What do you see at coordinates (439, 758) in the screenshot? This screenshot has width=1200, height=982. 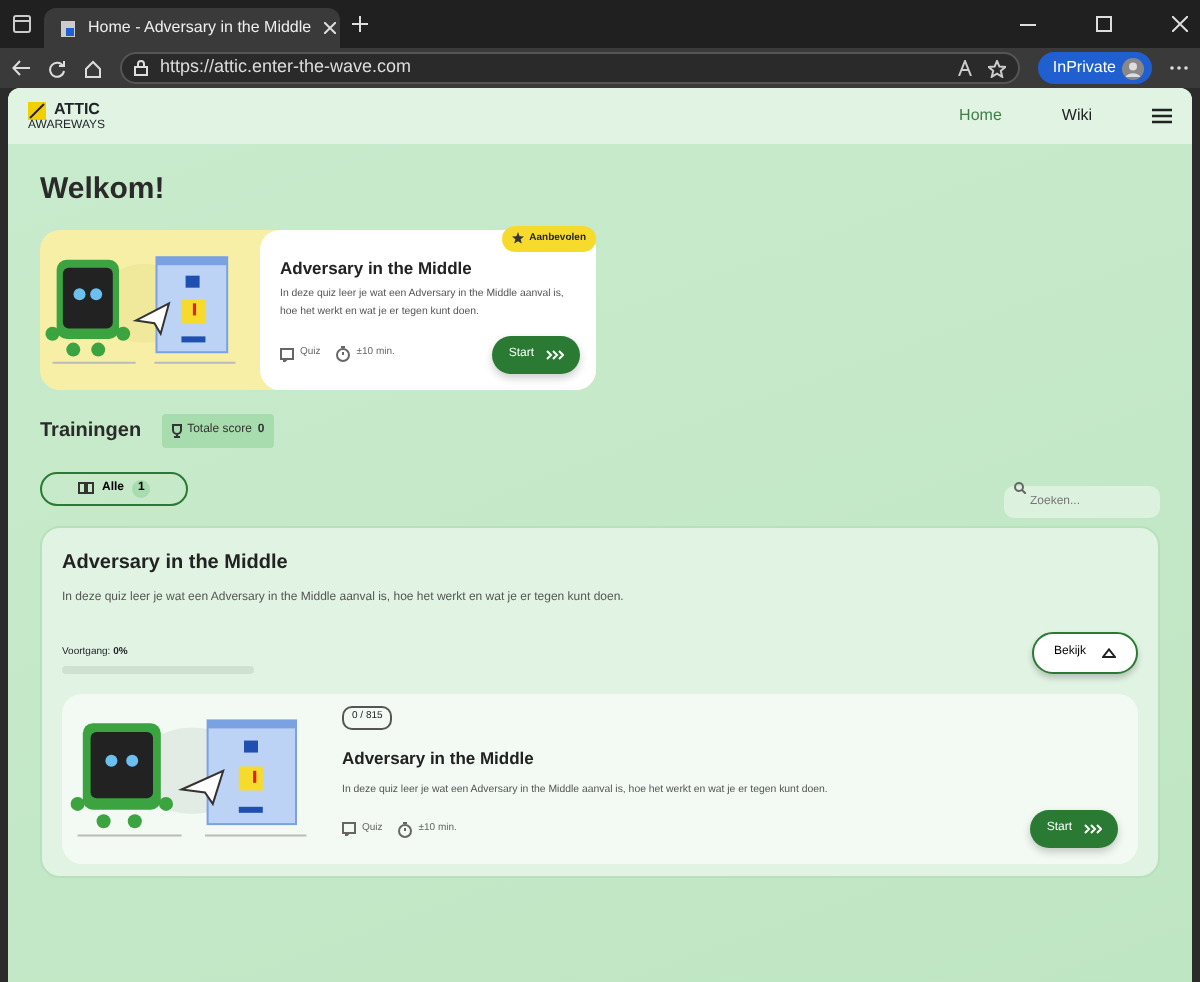 I see `module-title: Adversary in the Middle` at bounding box center [439, 758].